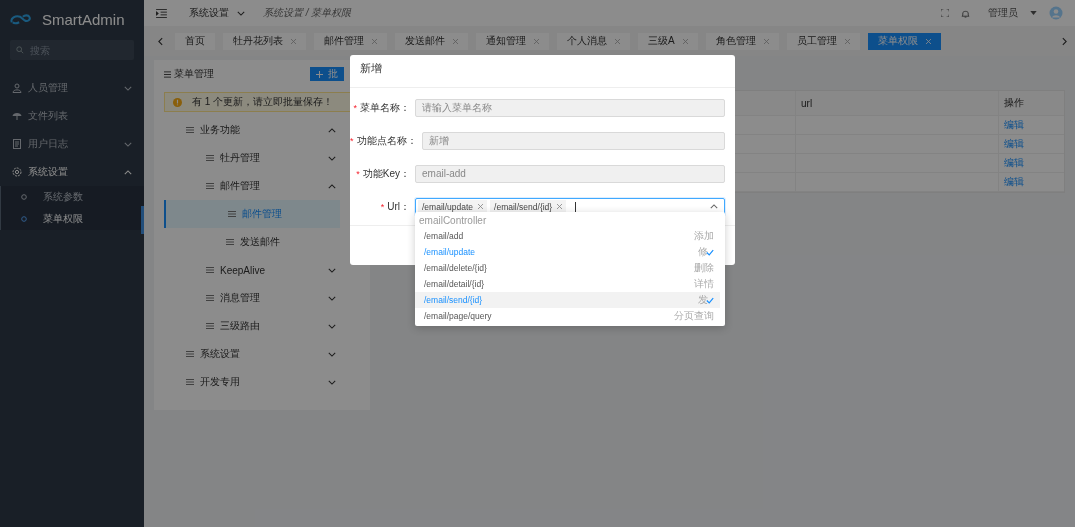 This screenshot has width=1075, height=527. I want to click on tab: 个人消息, so click(593, 41).